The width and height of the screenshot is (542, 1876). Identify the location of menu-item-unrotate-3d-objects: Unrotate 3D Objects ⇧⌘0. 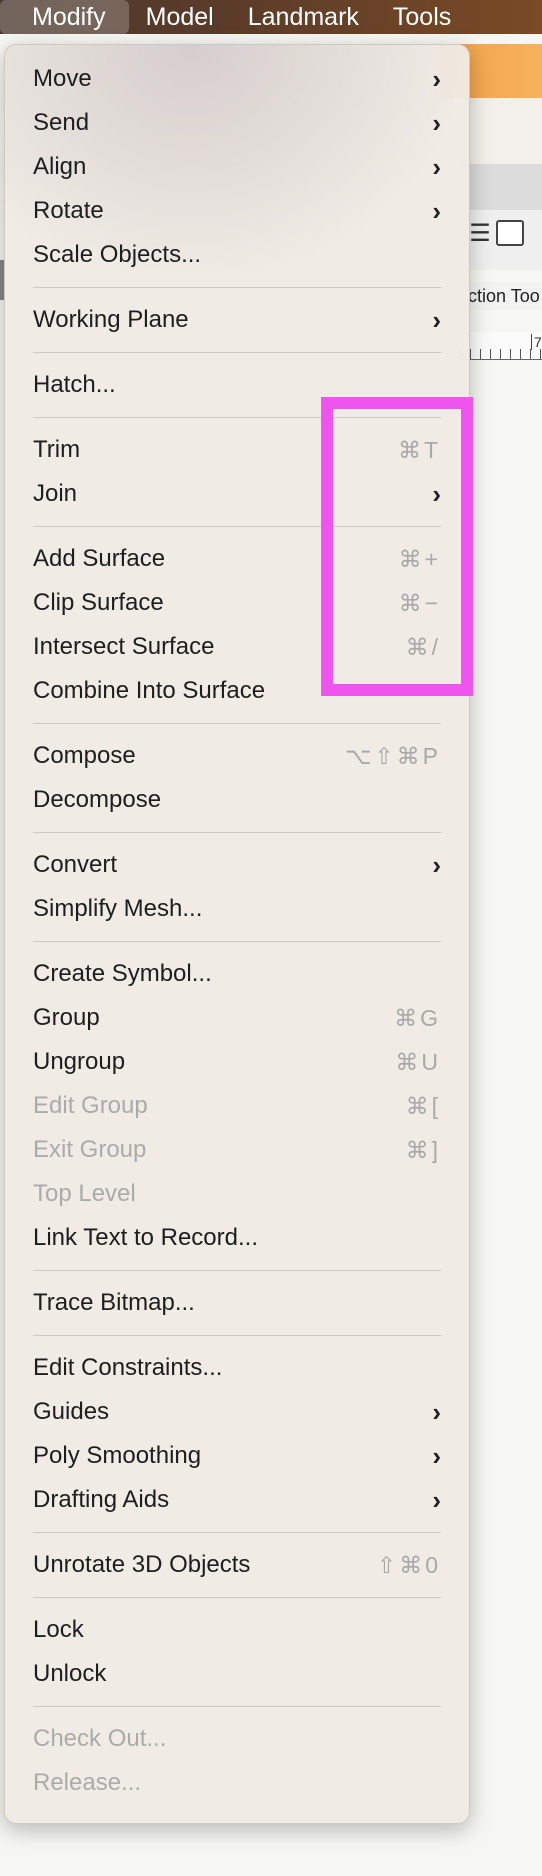
(237, 1565).